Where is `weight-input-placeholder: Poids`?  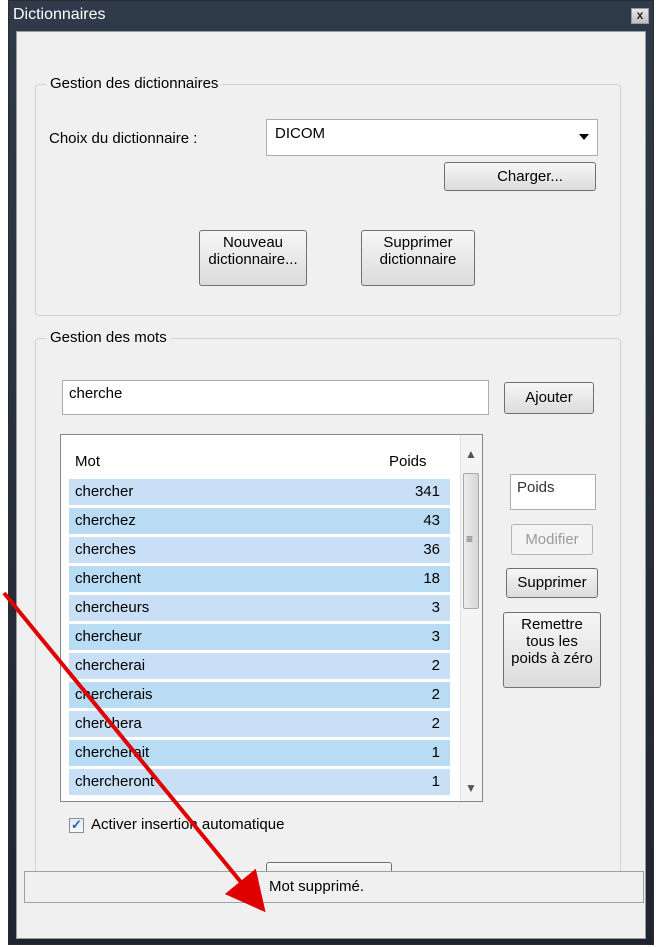
weight-input-placeholder: Poids is located at coordinates (536, 487).